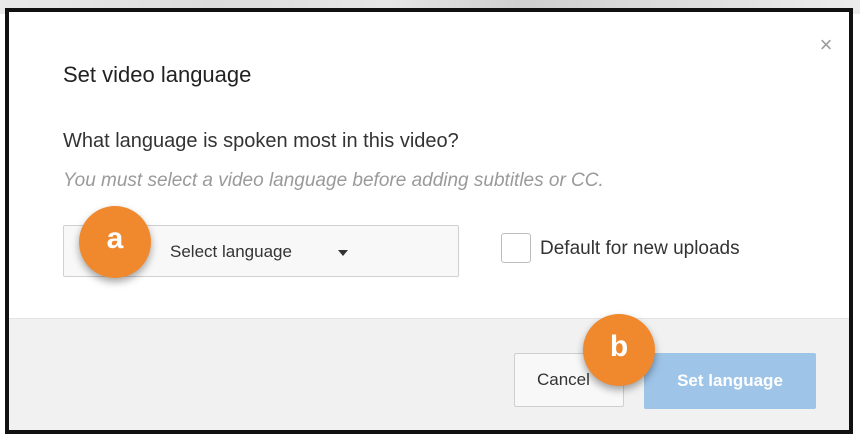 The image size is (860, 439). I want to click on language-dropdown-label: Select language, so click(231, 251).